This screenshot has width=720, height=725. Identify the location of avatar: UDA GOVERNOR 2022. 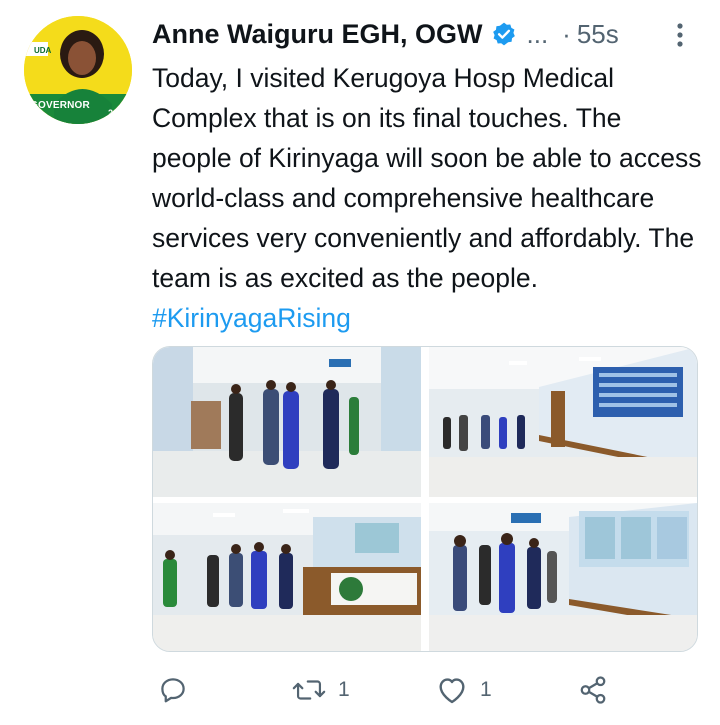
(78, 70).